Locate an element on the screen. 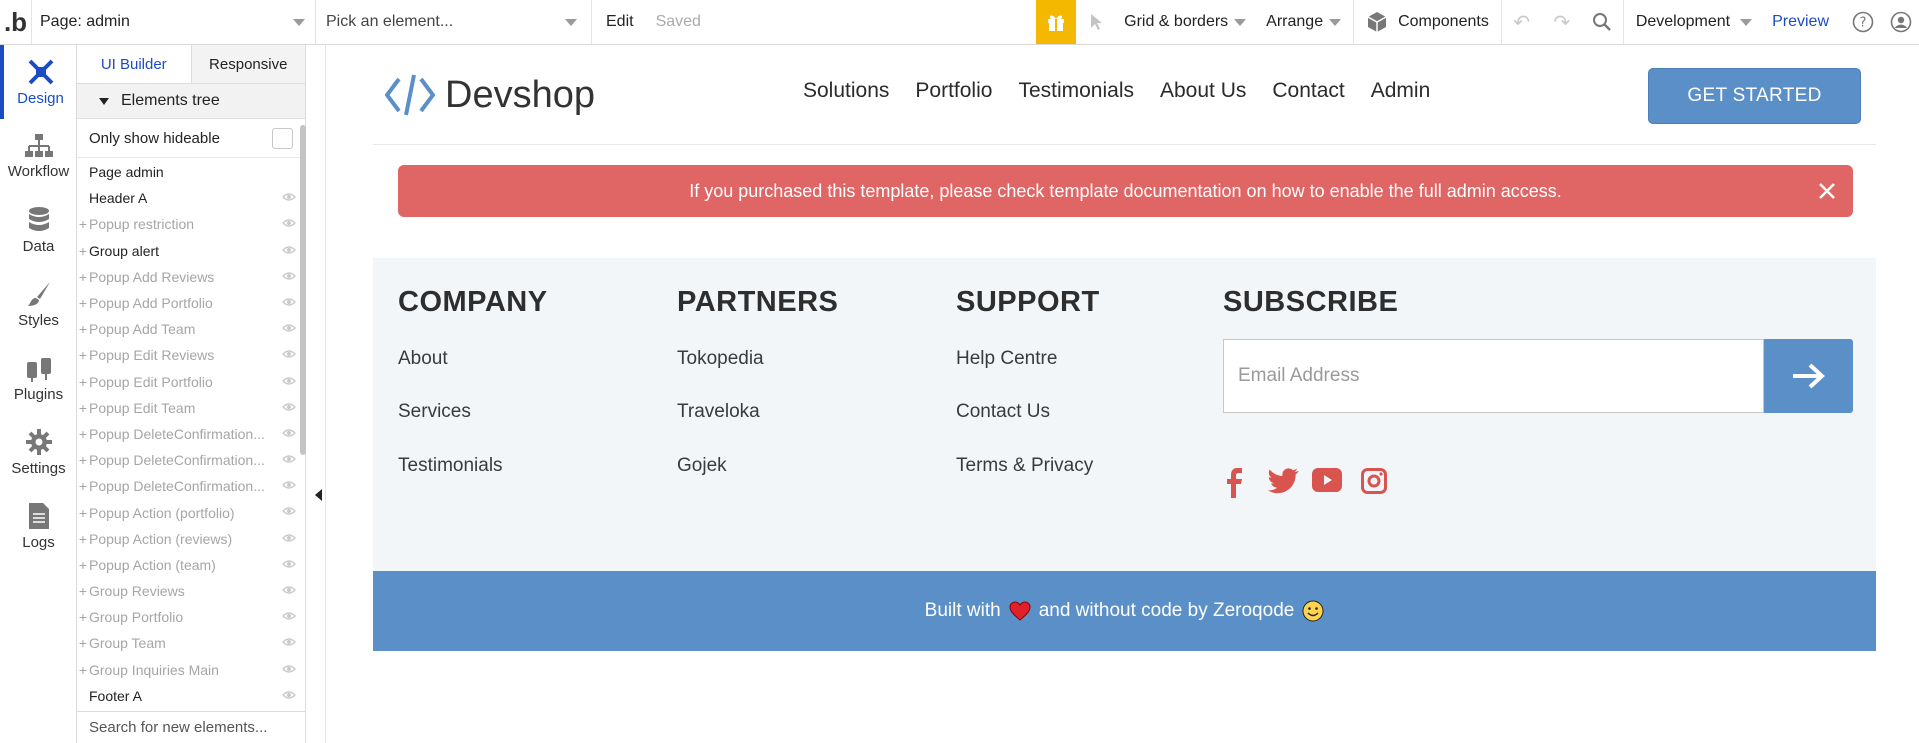 This screenshot has height=743, width=1919. help-button: ? is located at coordinates (1863, 22).